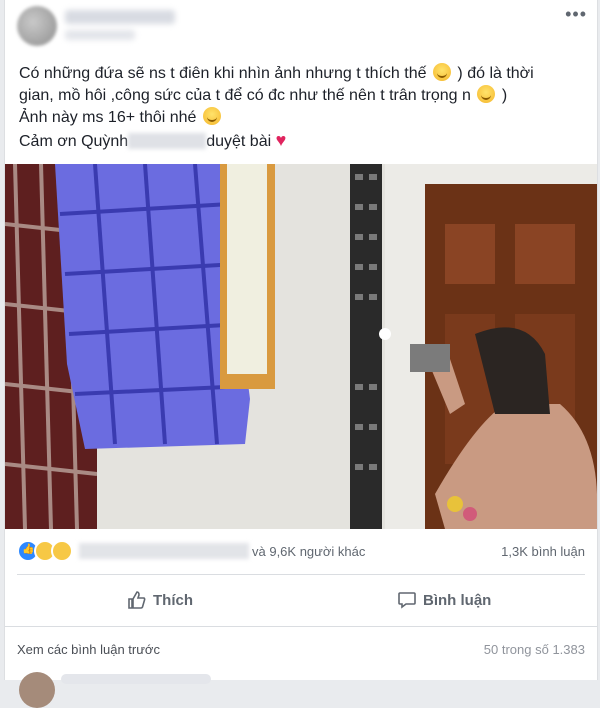  What do you see at coordinates (308, 551) in the screenshot?
I see `reaction-others-text: và 9,6K người khác` at bounding box center [308, 551].